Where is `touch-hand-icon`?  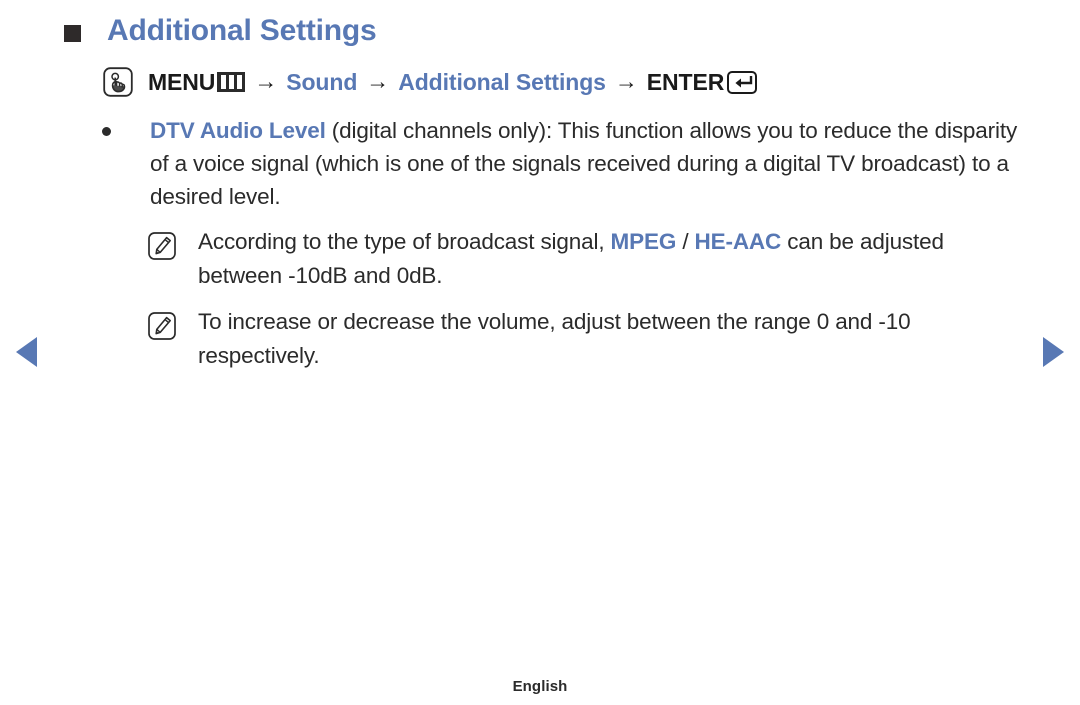 touch-hand-icon is located at coordinates (118, 82).